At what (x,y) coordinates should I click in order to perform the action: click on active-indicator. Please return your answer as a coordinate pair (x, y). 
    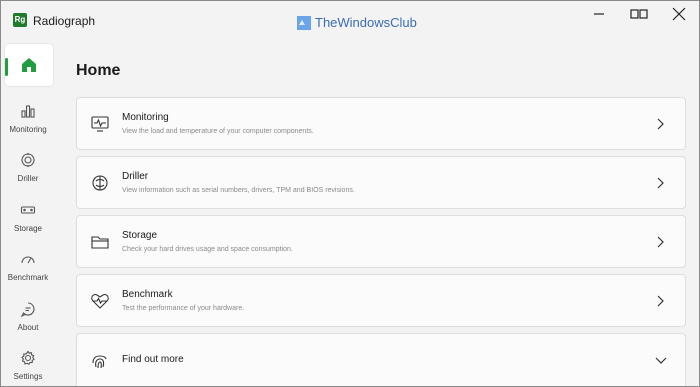
    Looking at the image, I should click on (6, 67).